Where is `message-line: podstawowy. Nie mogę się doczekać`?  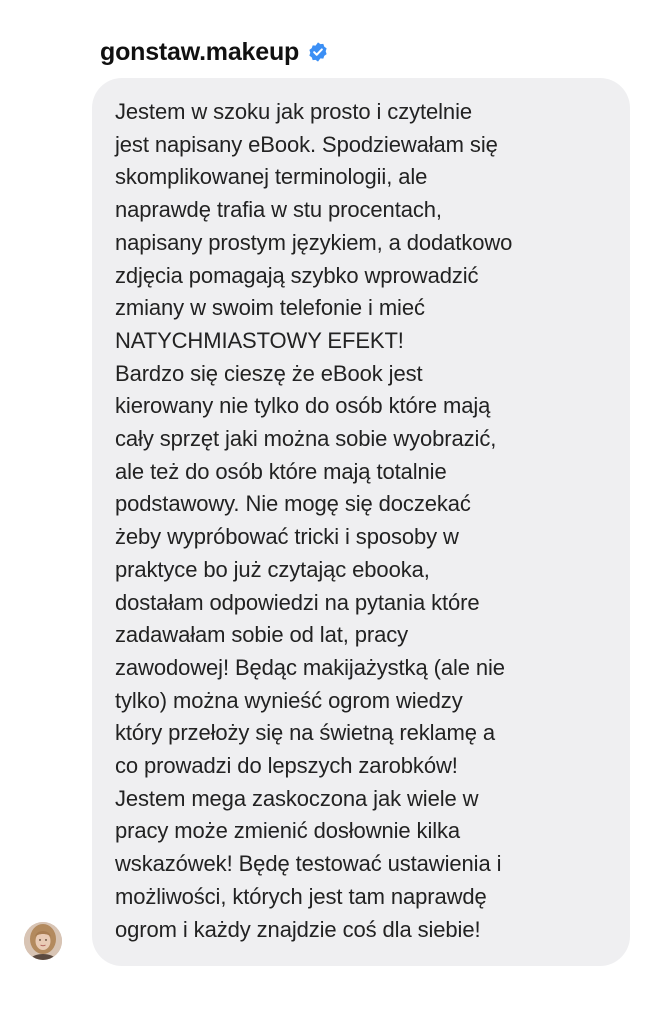 message-line: podstawowy. Nie mogę się doczekać is located at coordinates (293, 504).